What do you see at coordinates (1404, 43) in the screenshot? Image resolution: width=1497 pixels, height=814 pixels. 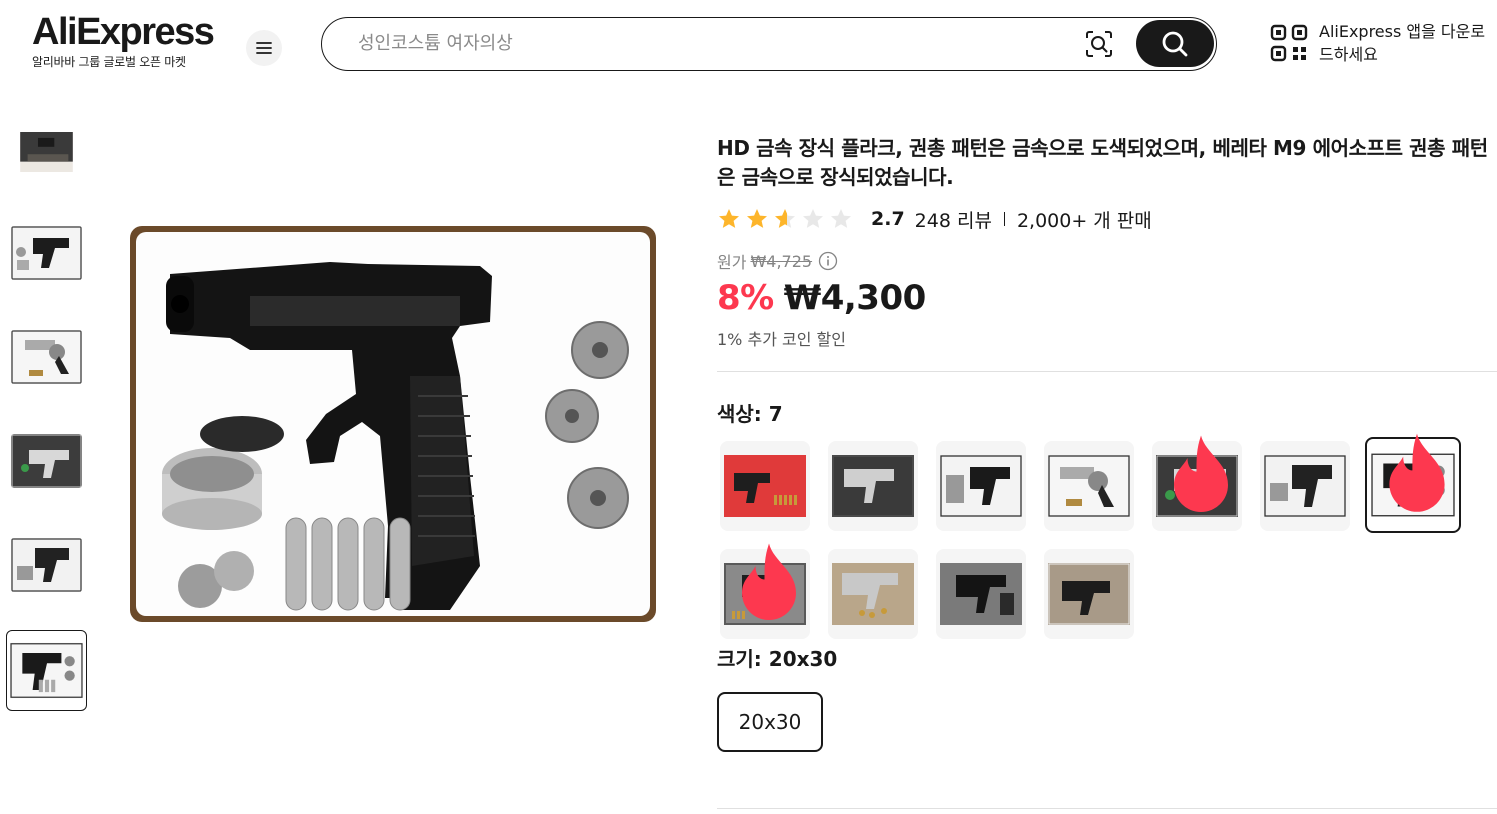 I see `app-download-text: AliExpress 앱을 다운로드하세요` at bounding box center [1404, 43].